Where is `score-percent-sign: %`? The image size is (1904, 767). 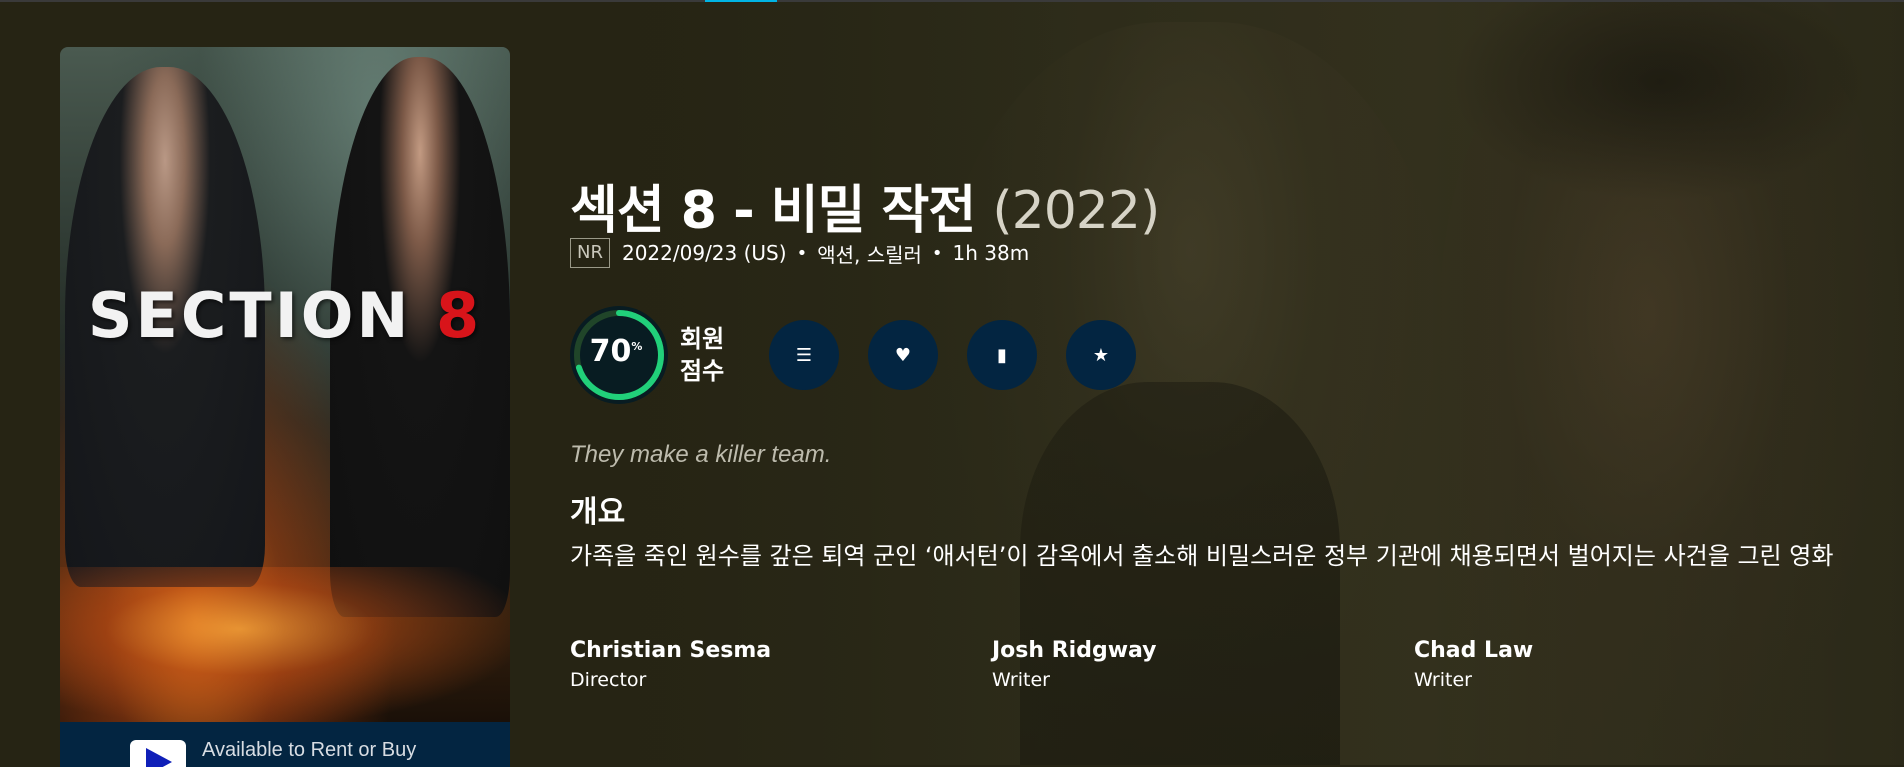
score-percent-sign: % is located at coordinates (637, 346).